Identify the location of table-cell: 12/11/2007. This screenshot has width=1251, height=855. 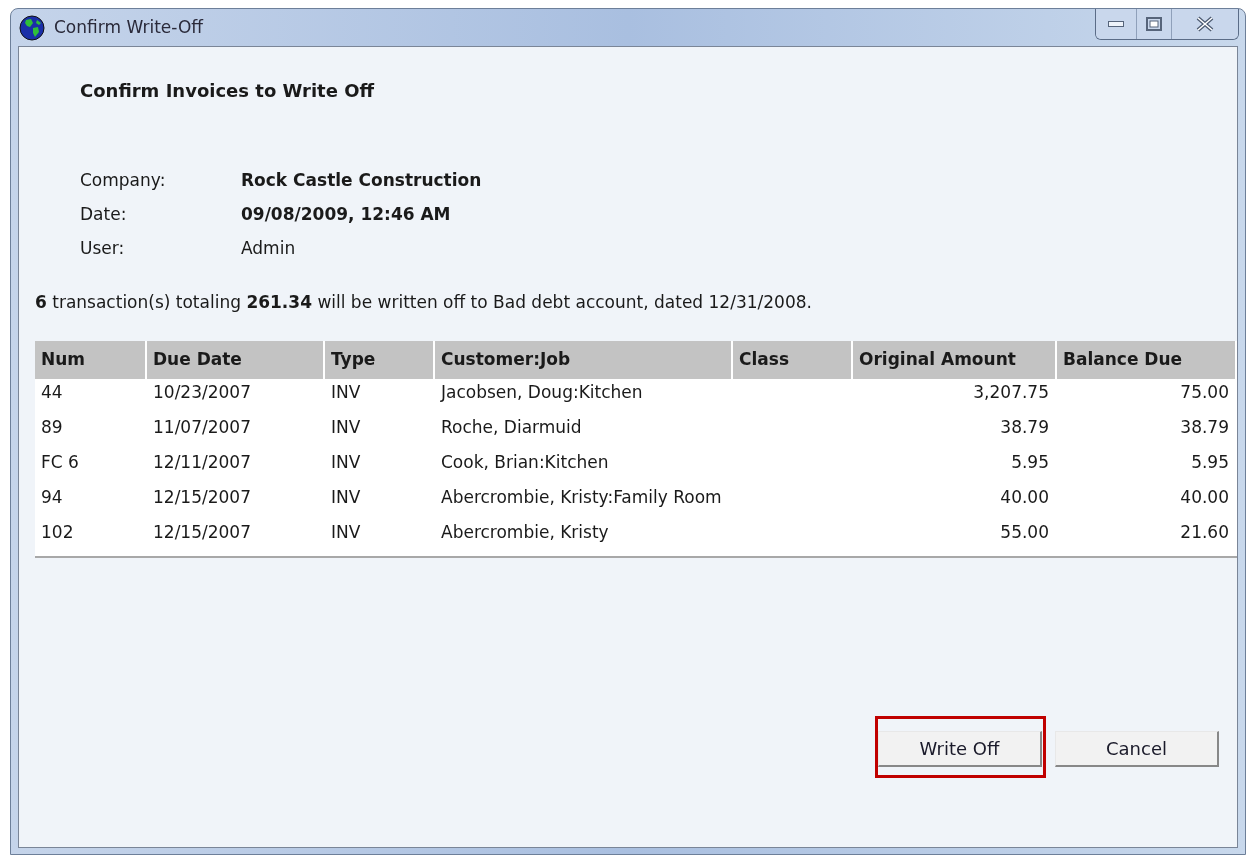
(202, 462).